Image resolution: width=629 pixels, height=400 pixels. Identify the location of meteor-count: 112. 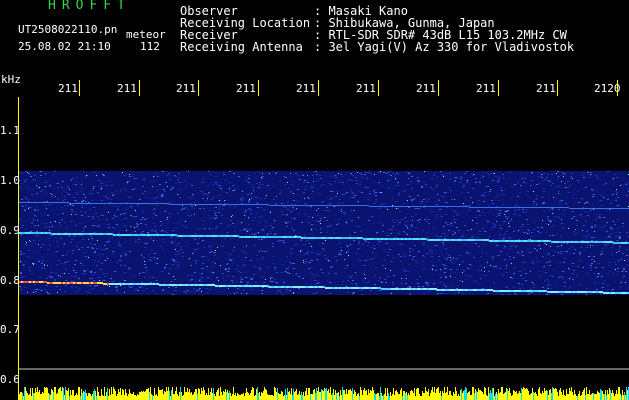
(150, 46).